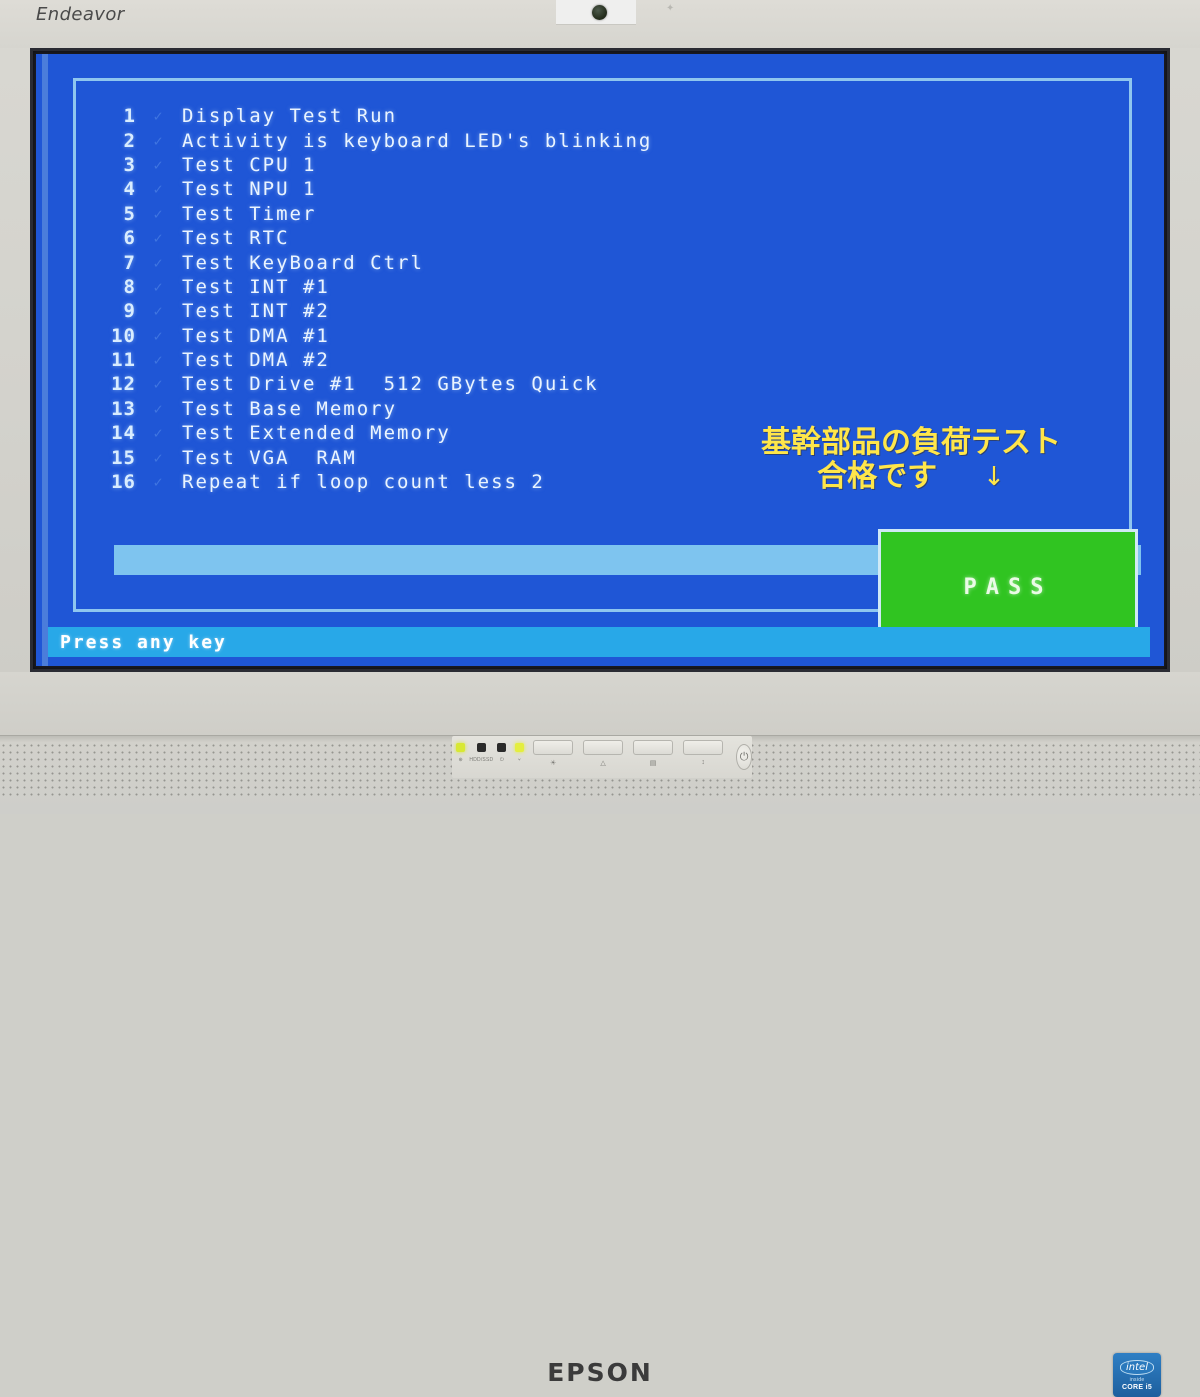  What do you see at coordinates (438, 262) in the screenshot?
I see `test-row: 7 ✓ Test KeyBoard Ctrl` at bounding box center [438, 262].